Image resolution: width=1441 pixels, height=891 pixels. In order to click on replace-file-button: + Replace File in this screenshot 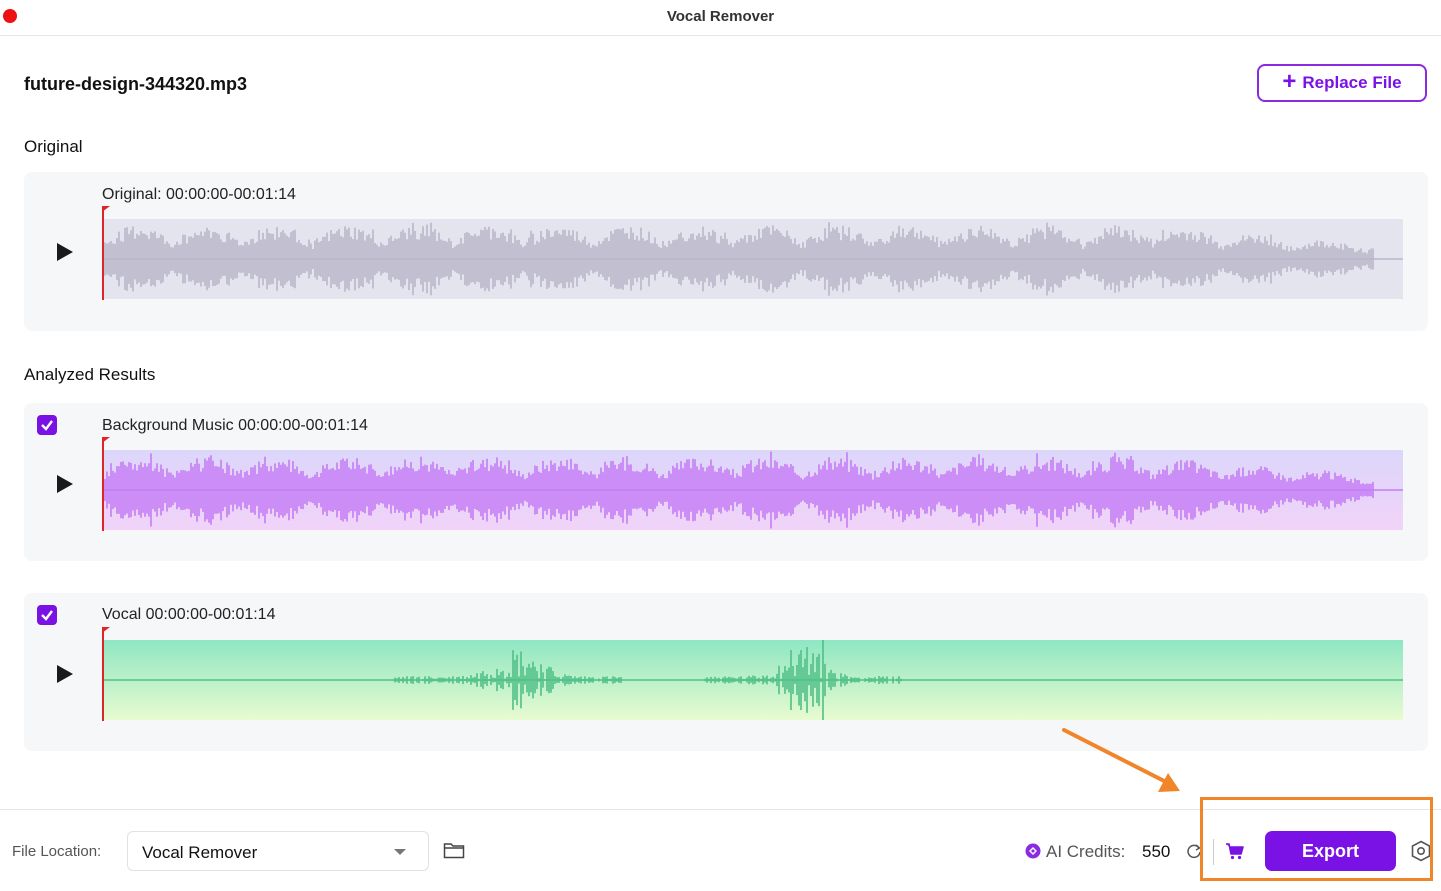, I will do `click(1342, 83)`.